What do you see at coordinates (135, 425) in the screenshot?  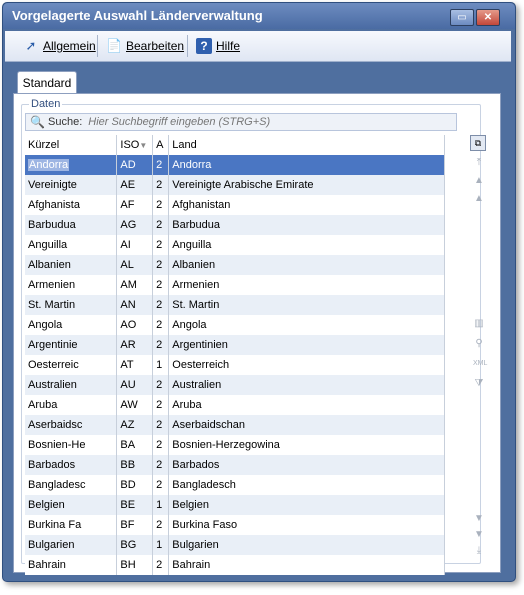 I see `cell-iso: AZ` at bounding box center [135, 425].